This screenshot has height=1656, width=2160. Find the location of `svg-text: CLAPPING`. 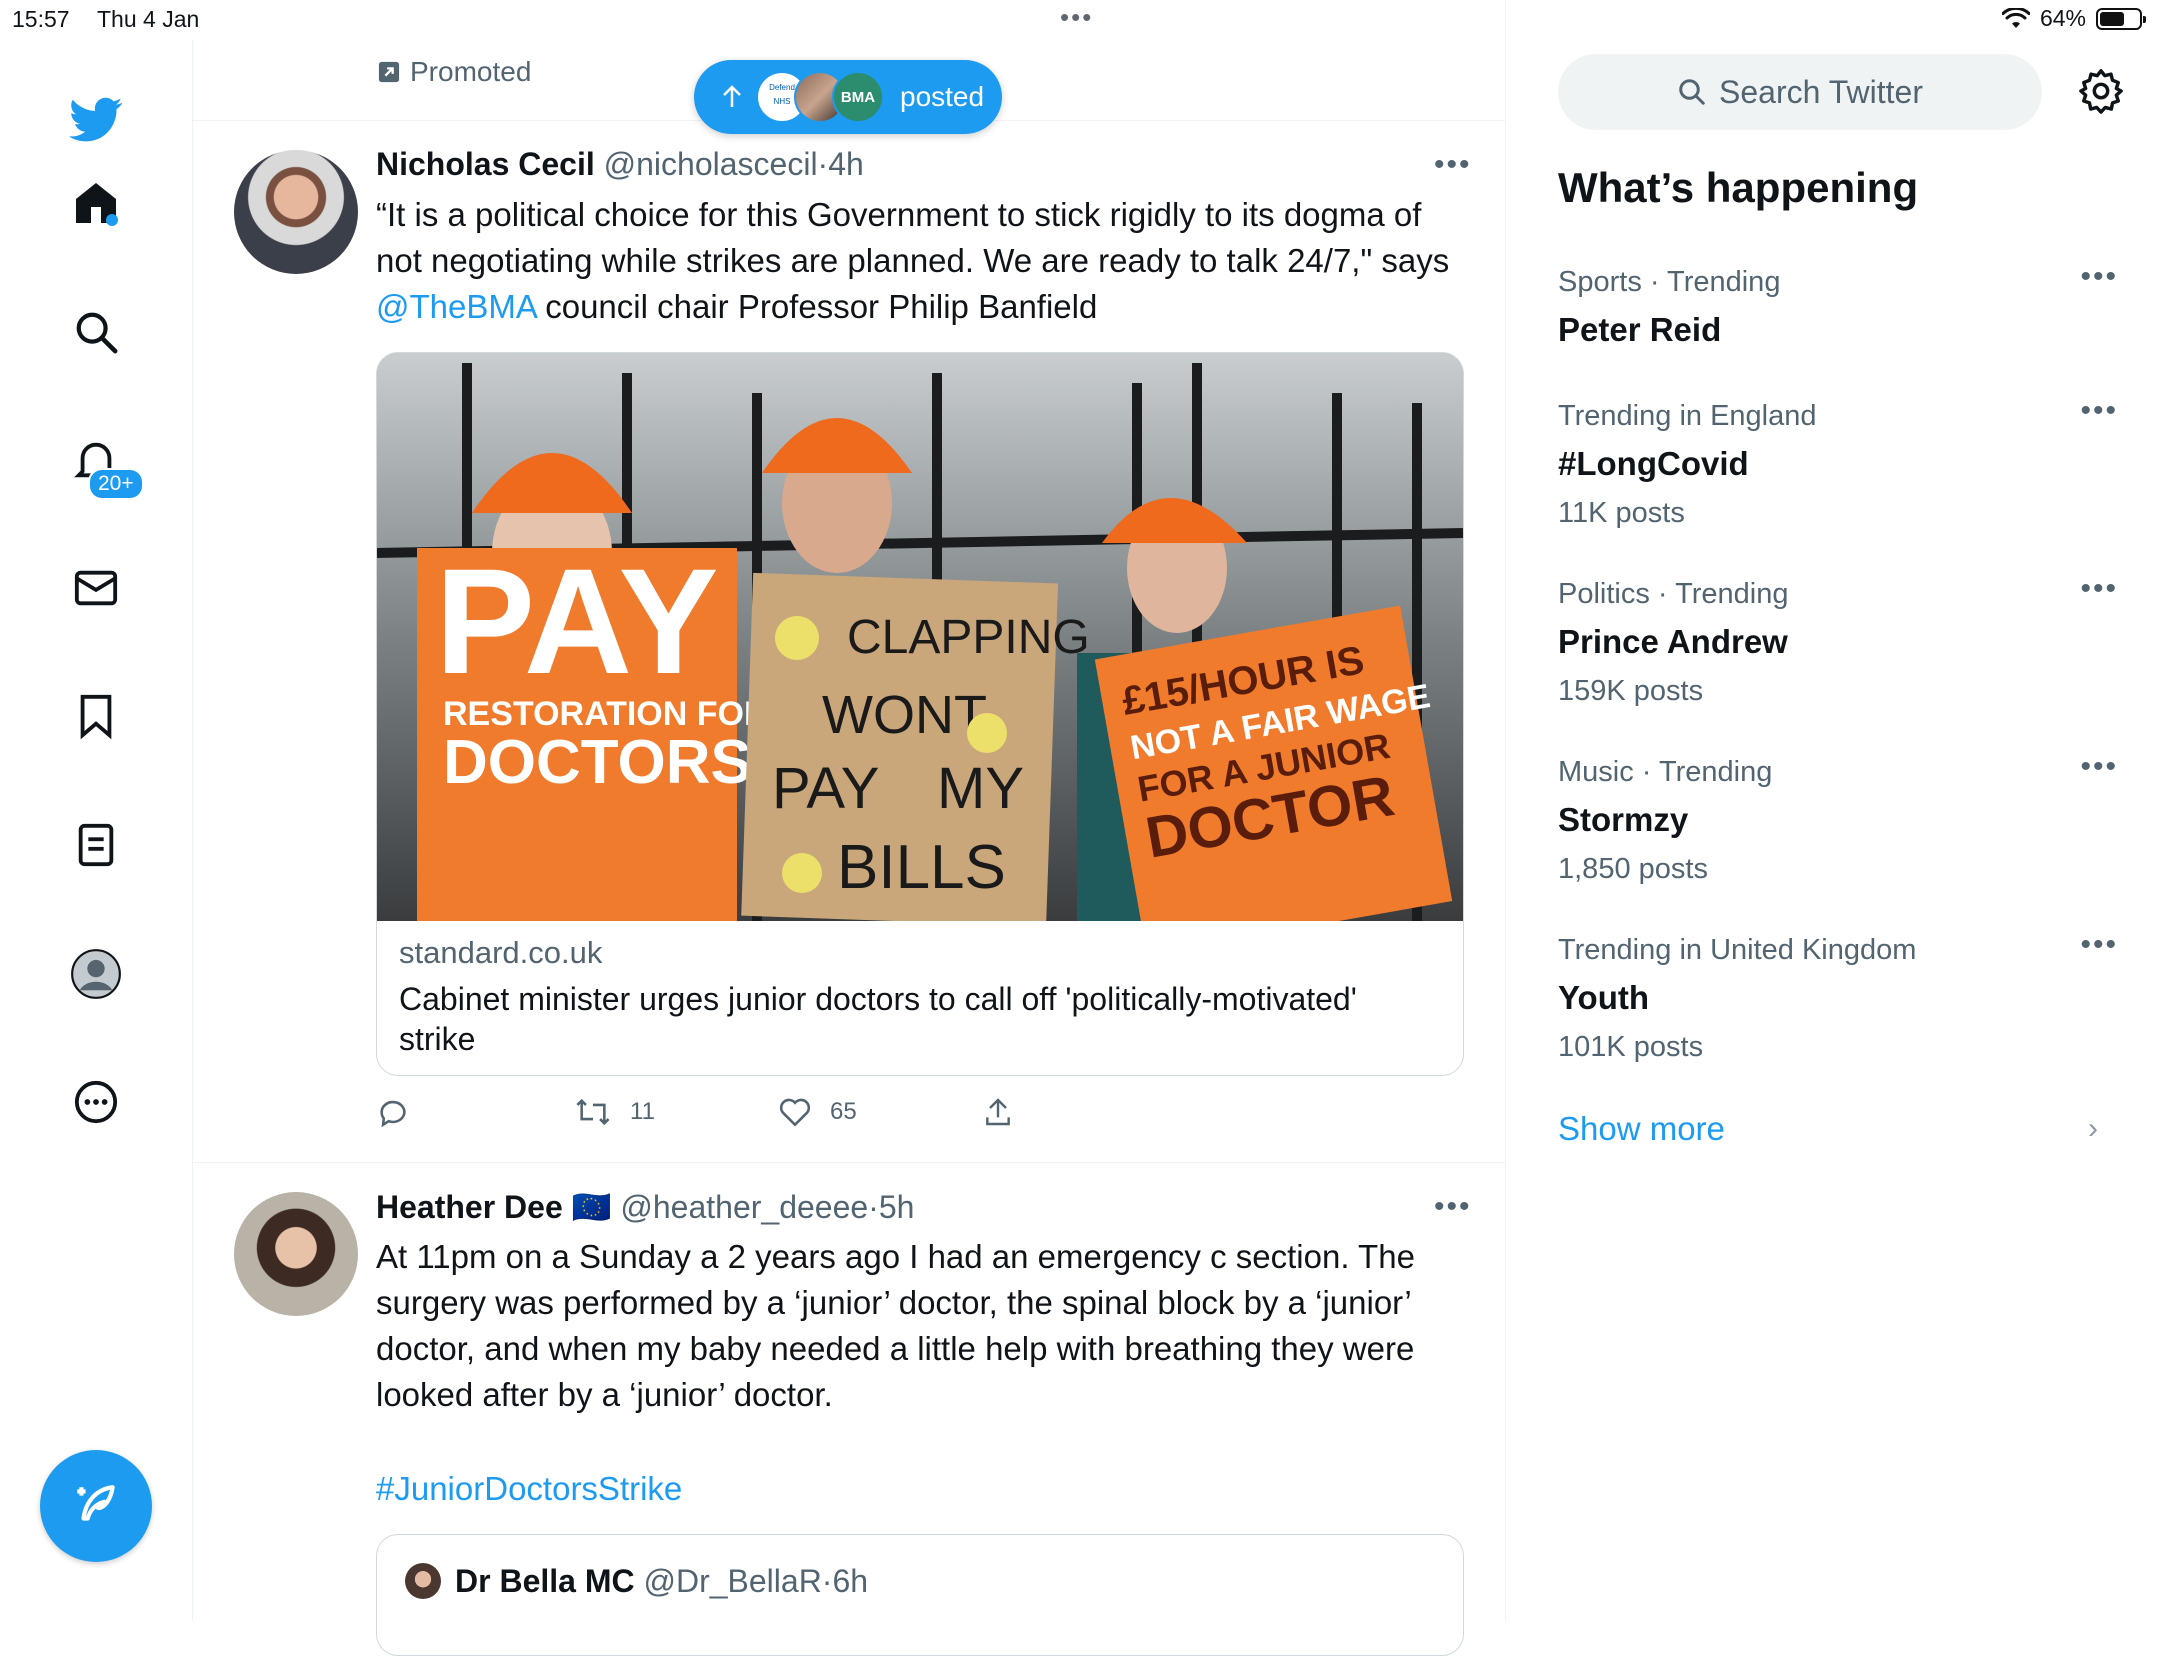

svg-text: CLAPPING is located at coordinates (968, 637).